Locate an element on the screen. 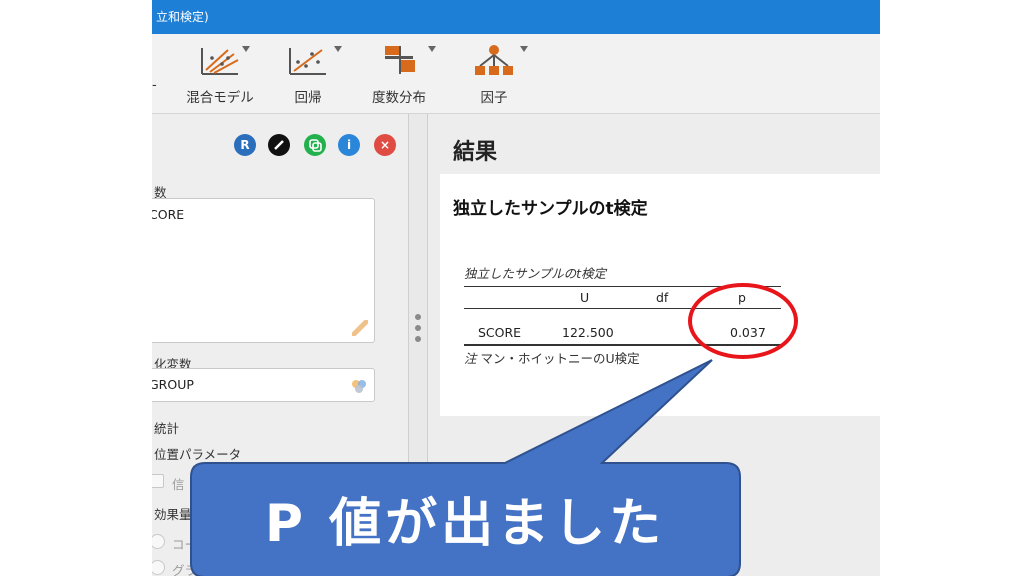  ribbon-label: 混合モデル is located at coordinates (220, 98).